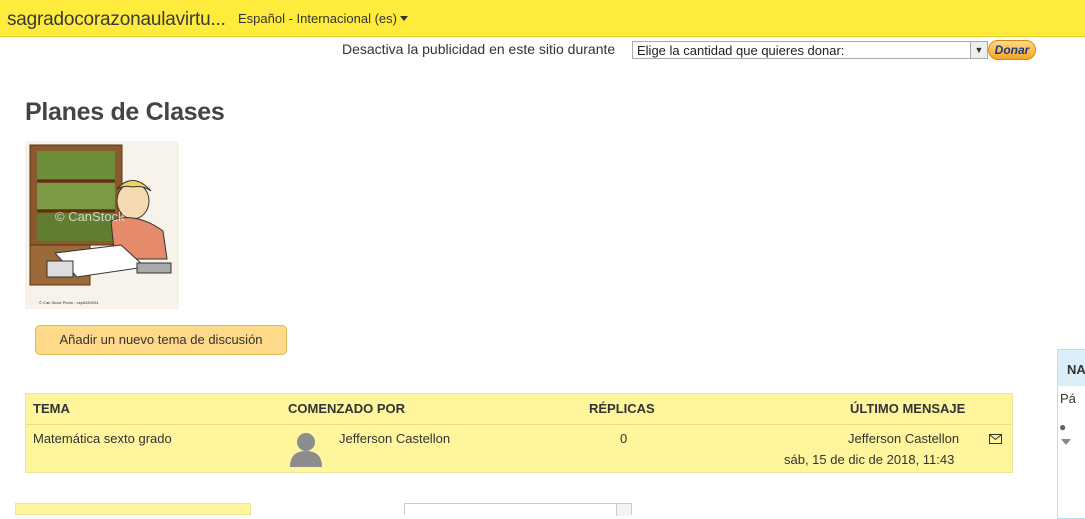  I want to click on dashboard-icon: ●, so click(1062, 427).